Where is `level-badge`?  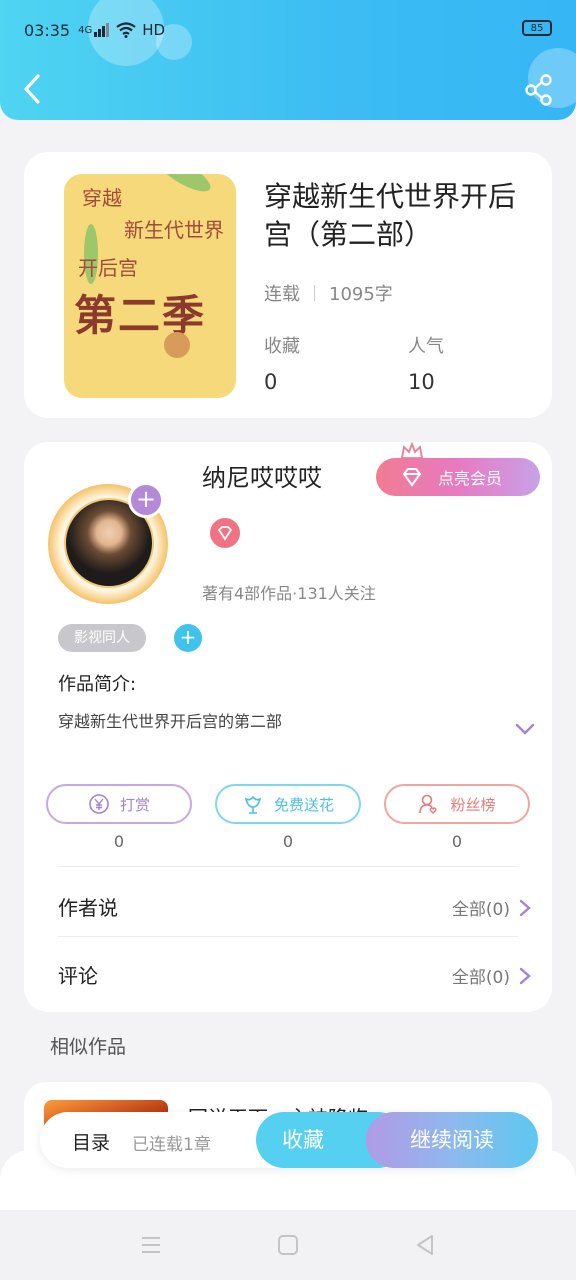
level-badge is located at coordinates (225, 533).